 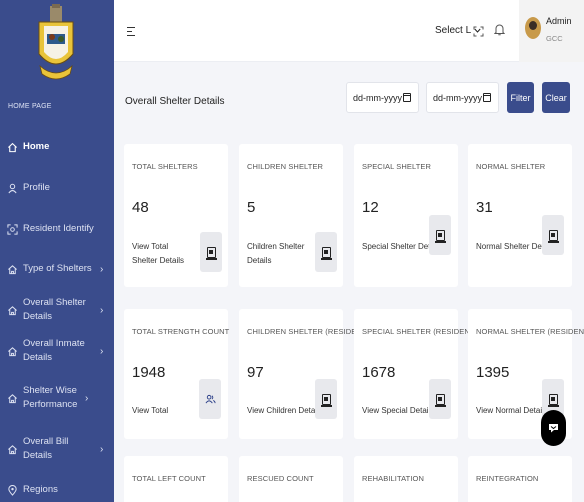 I want to click on sidebar-item-label: Home, so click(x=36, y=147).